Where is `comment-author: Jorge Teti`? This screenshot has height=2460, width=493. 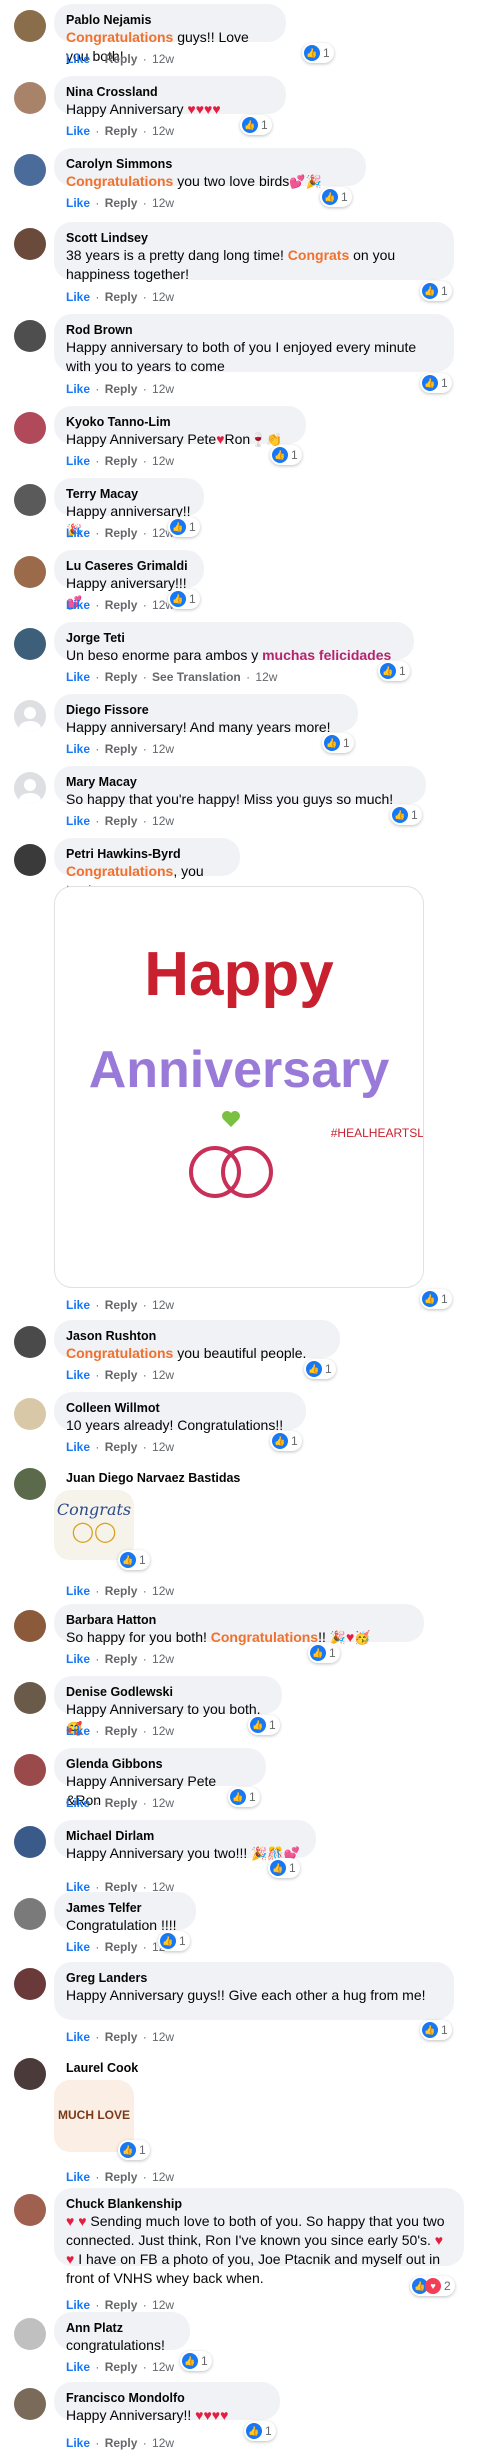
comment-author: Jorge Teti is located at coordinates (234, 638).